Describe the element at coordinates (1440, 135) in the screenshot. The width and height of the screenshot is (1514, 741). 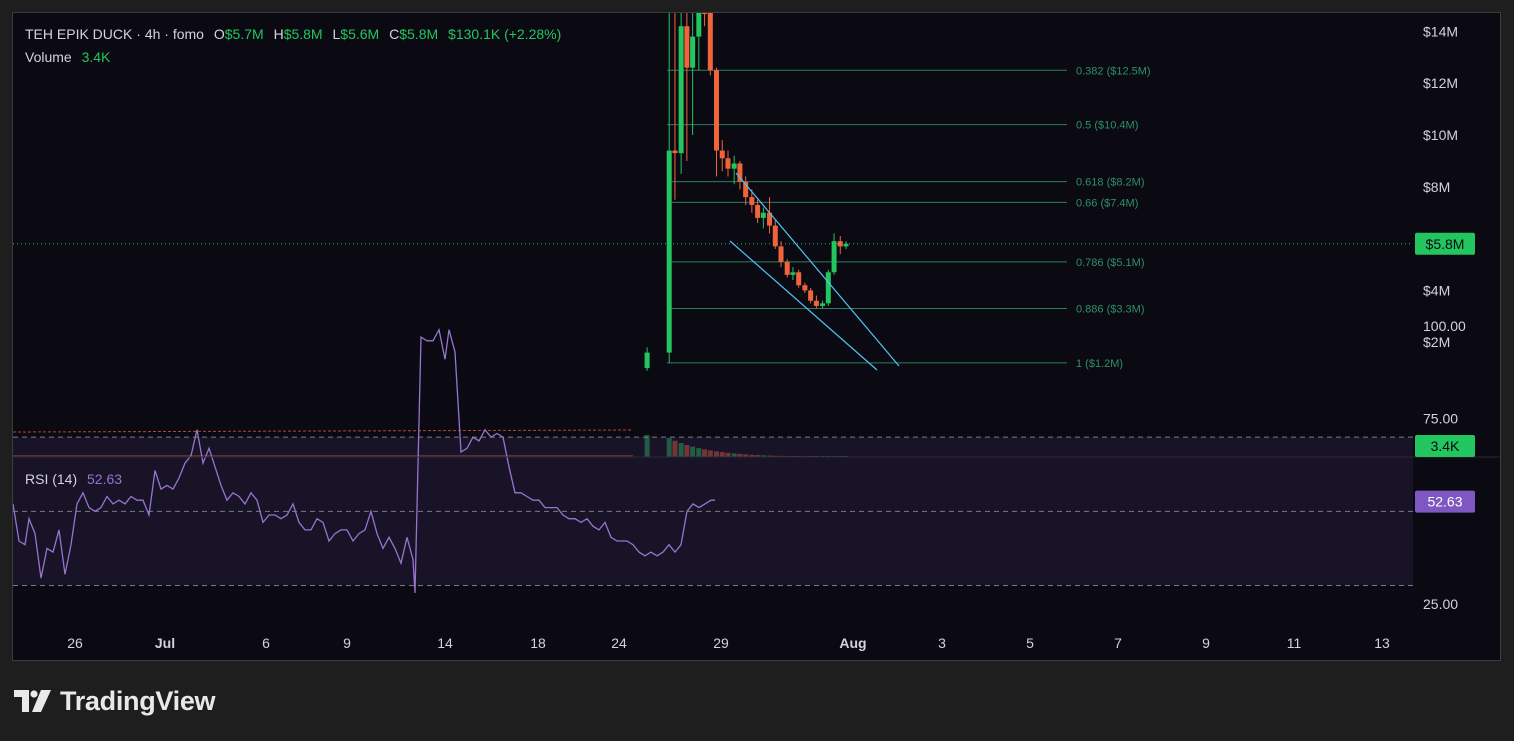
I see `price-tick-label: $10M` at that location.